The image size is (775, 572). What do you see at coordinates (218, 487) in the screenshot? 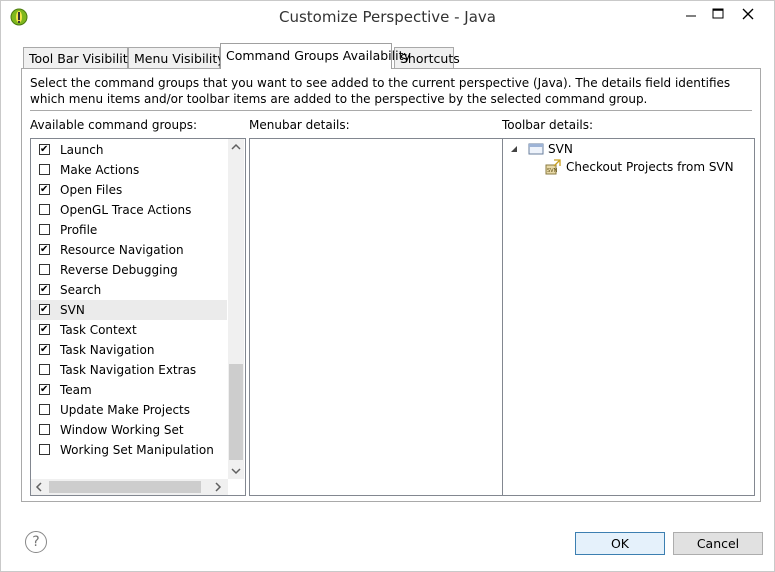
I see `scroll-right-icon` at bounding box center [218, 487].